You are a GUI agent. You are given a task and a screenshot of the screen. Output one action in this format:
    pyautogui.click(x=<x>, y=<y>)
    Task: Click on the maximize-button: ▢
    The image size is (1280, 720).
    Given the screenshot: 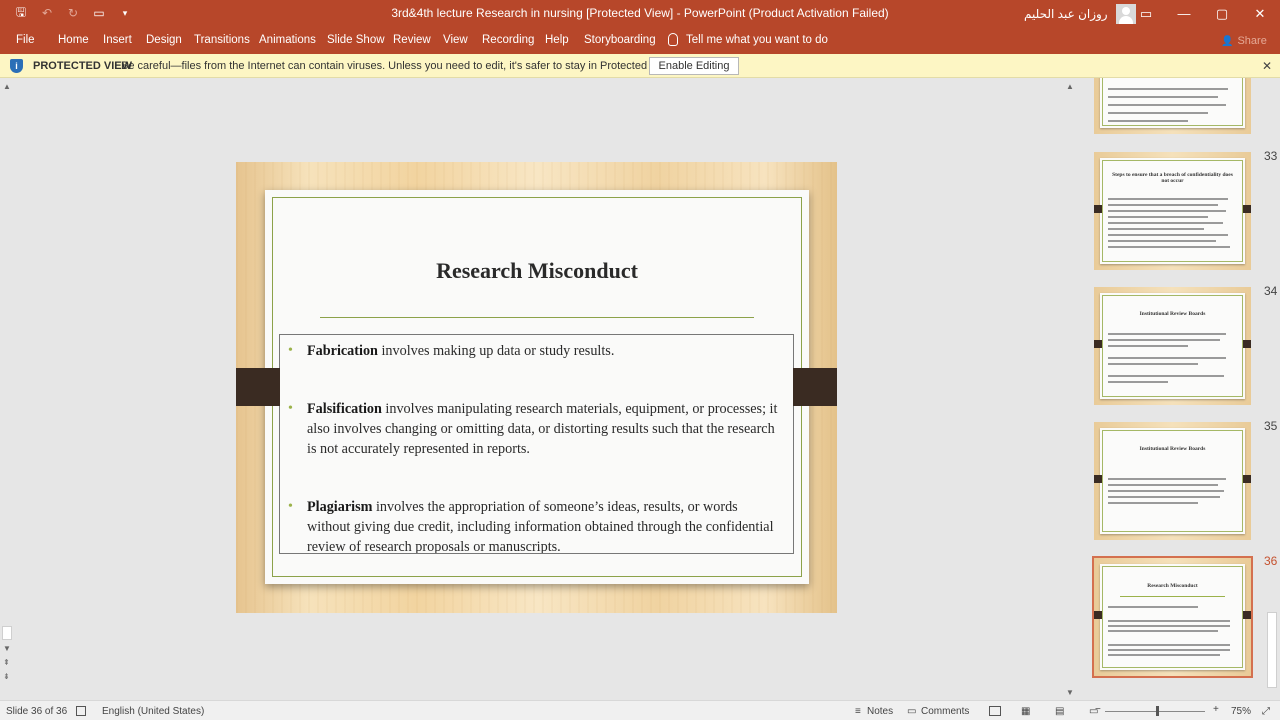 What is the action you would take?
    pyautogui.click(x=1222, y=13)
    